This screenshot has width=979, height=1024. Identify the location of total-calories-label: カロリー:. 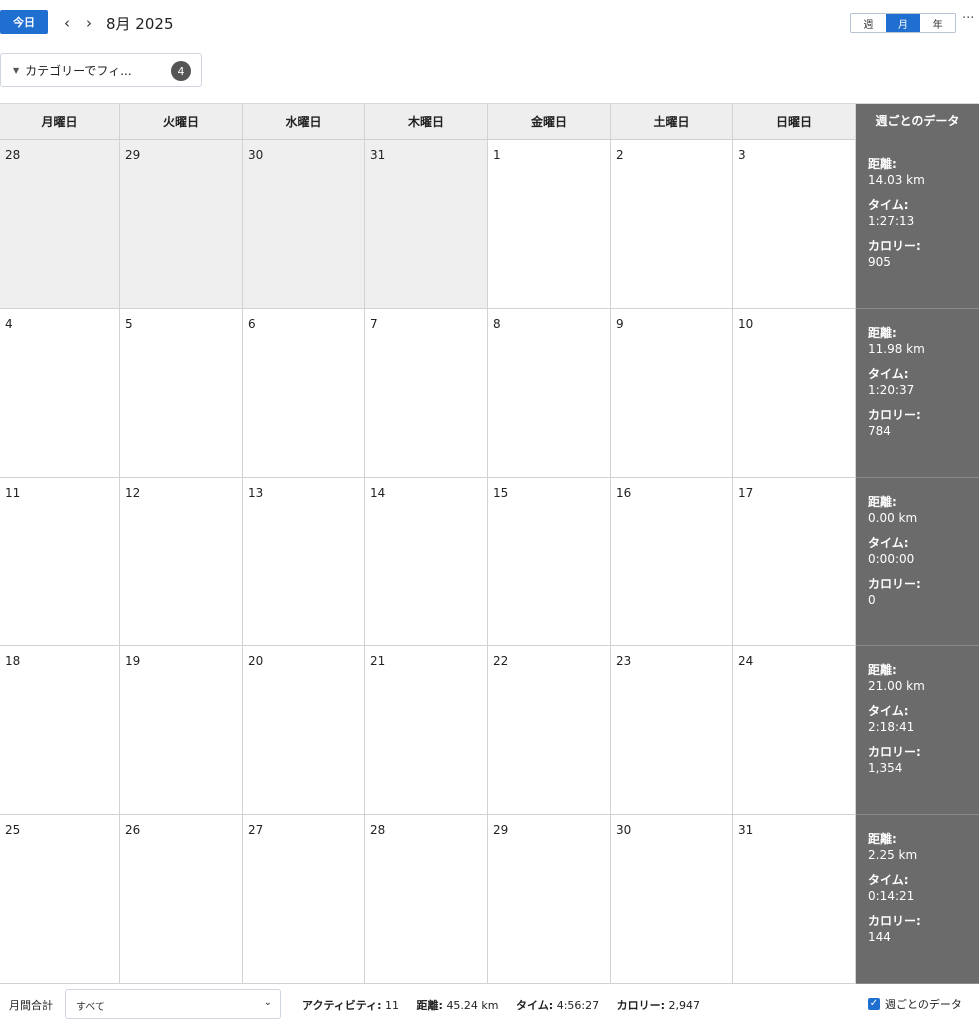
(641, 1005).